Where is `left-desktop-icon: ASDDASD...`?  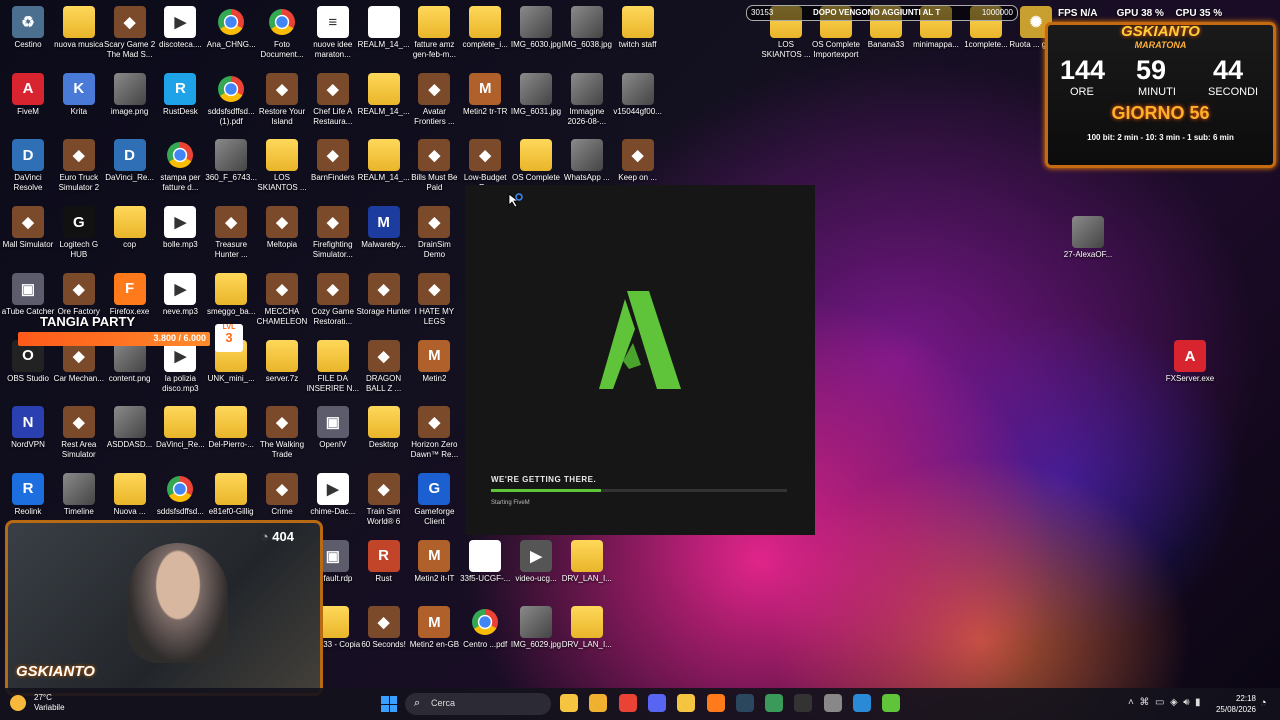
left-desktop-icon: ASDDASD... is located at coordinates (130, 428).